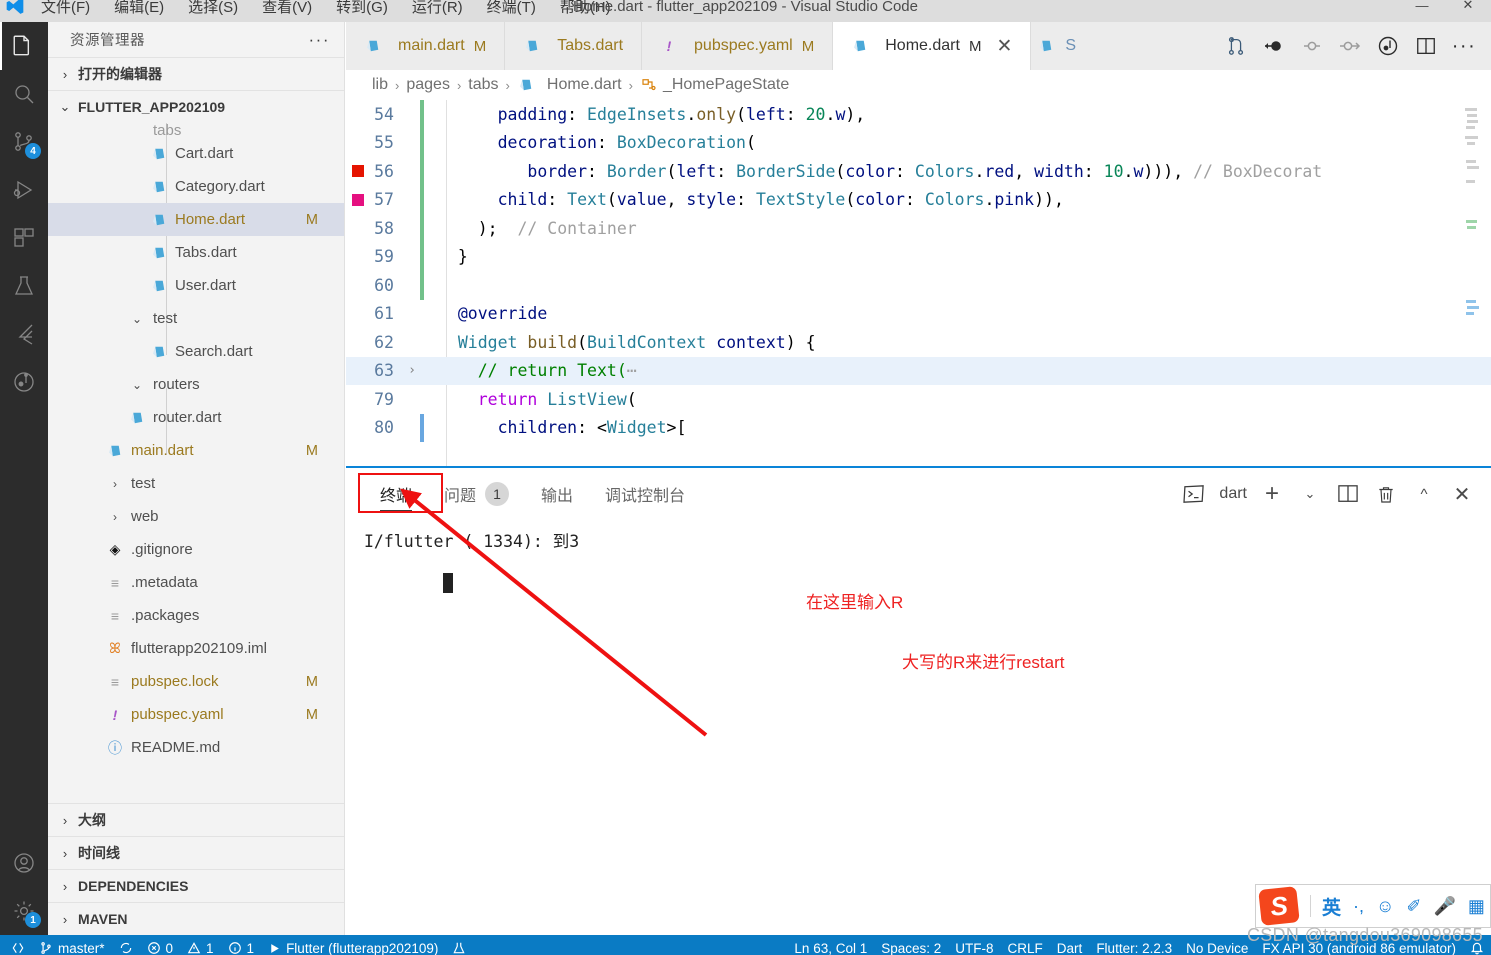 This screenshot has height=955, width=1491. I want to click on editor-tab-main-dart: main.dart M, so click(426, 46).